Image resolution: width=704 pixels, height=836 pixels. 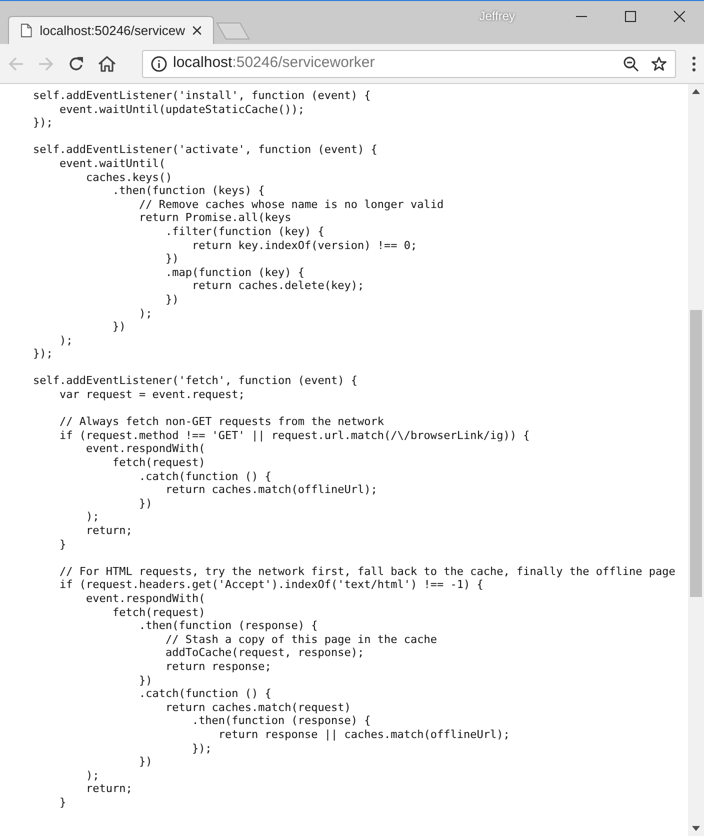 I want to click on code-line: self.addEventListener('fetch', function (event) {, so click(x=195, y=381).